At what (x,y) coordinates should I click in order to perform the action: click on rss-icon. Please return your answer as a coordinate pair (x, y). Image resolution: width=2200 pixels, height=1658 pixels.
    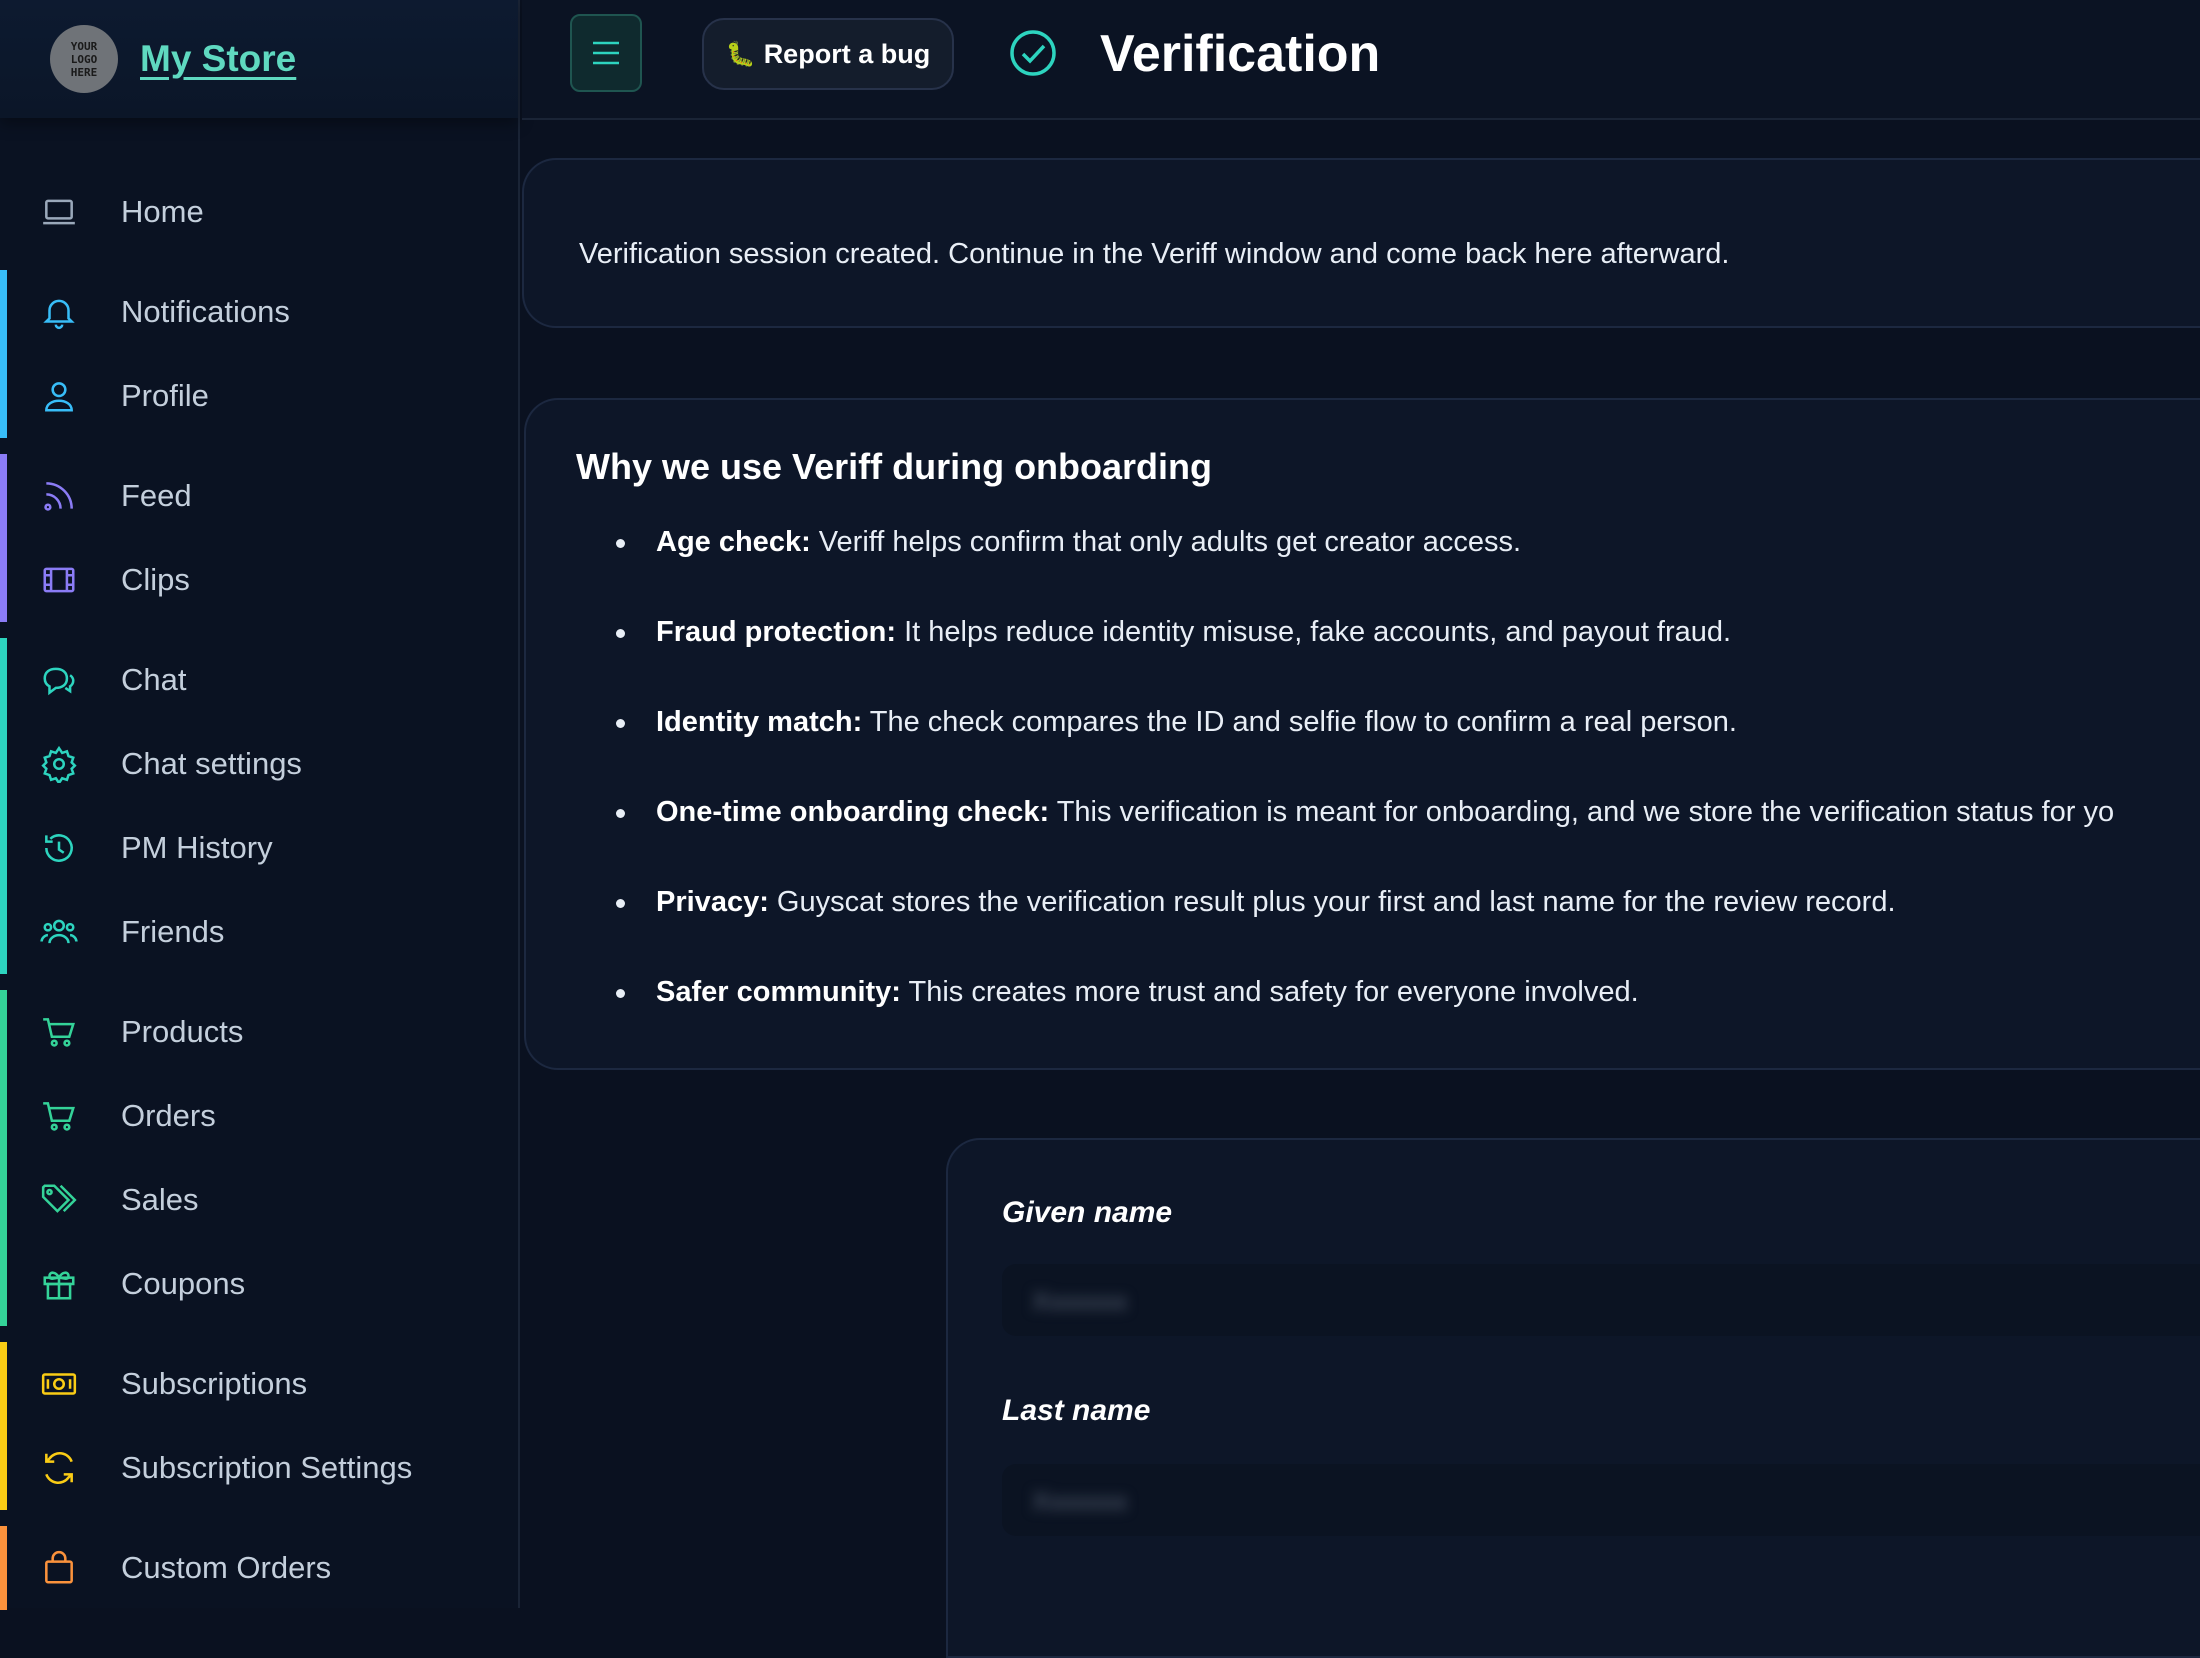
    Looking at the image, I should click on (58, 496).